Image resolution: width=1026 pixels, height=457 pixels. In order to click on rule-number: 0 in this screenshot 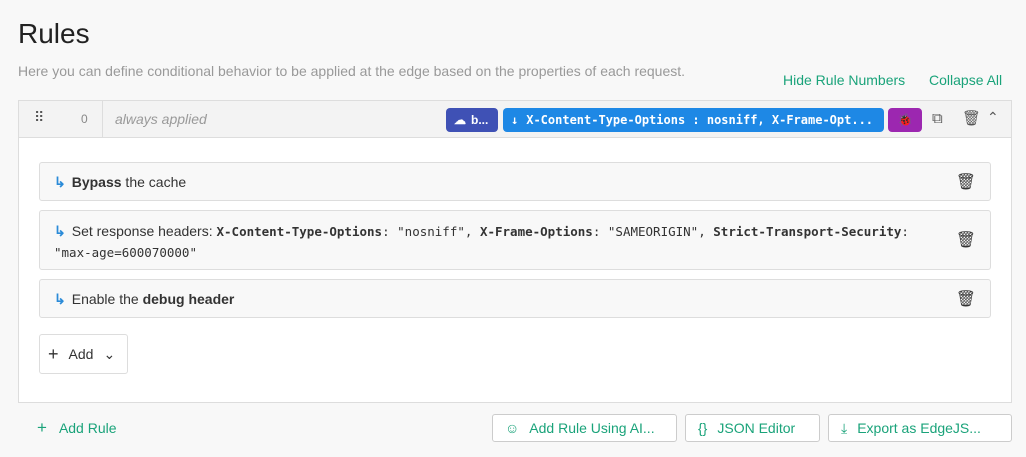, I will do `click(84, 119)`.